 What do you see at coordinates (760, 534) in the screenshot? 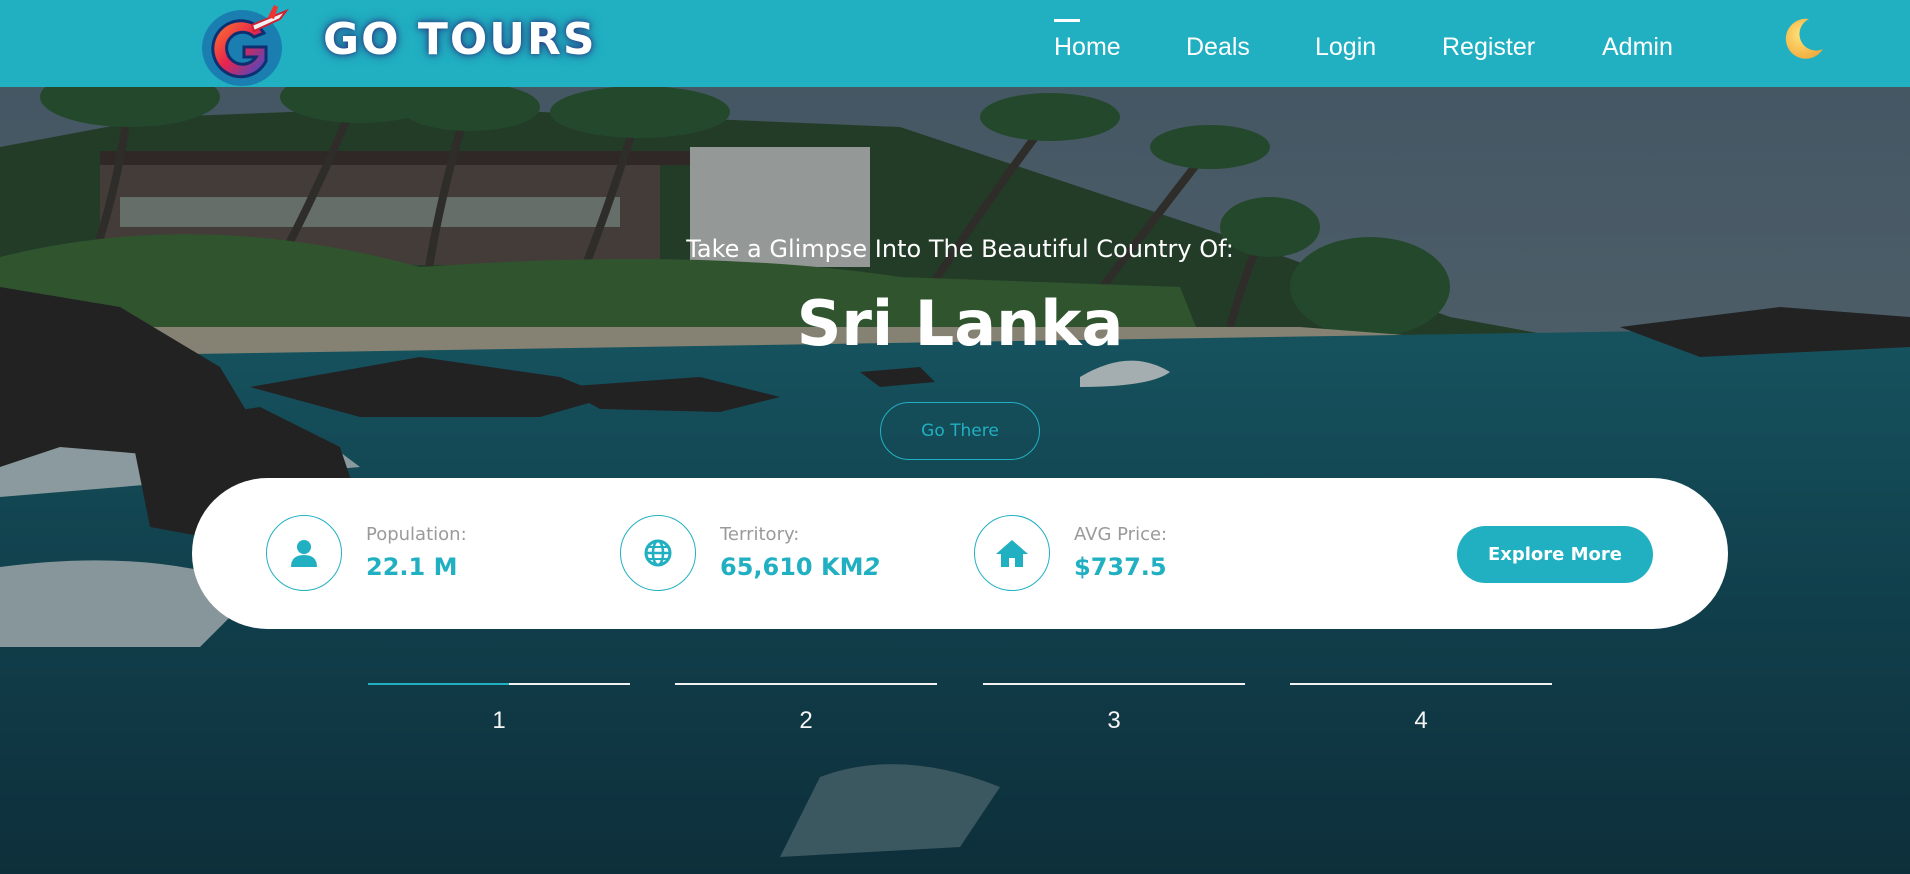
I see `stat-label: Territory:` at bounding box center [760, 534].